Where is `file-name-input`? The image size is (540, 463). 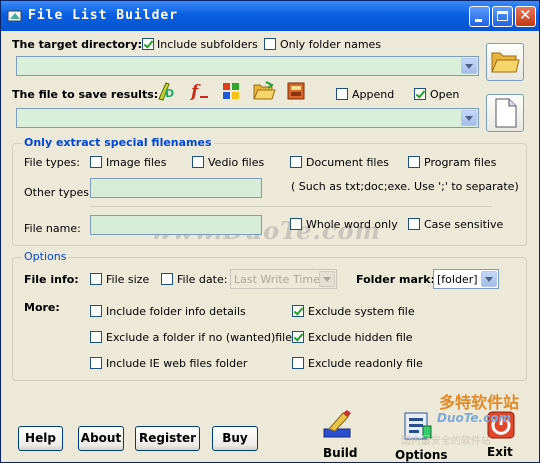
file-name-input is located at coordinates (176, 225).